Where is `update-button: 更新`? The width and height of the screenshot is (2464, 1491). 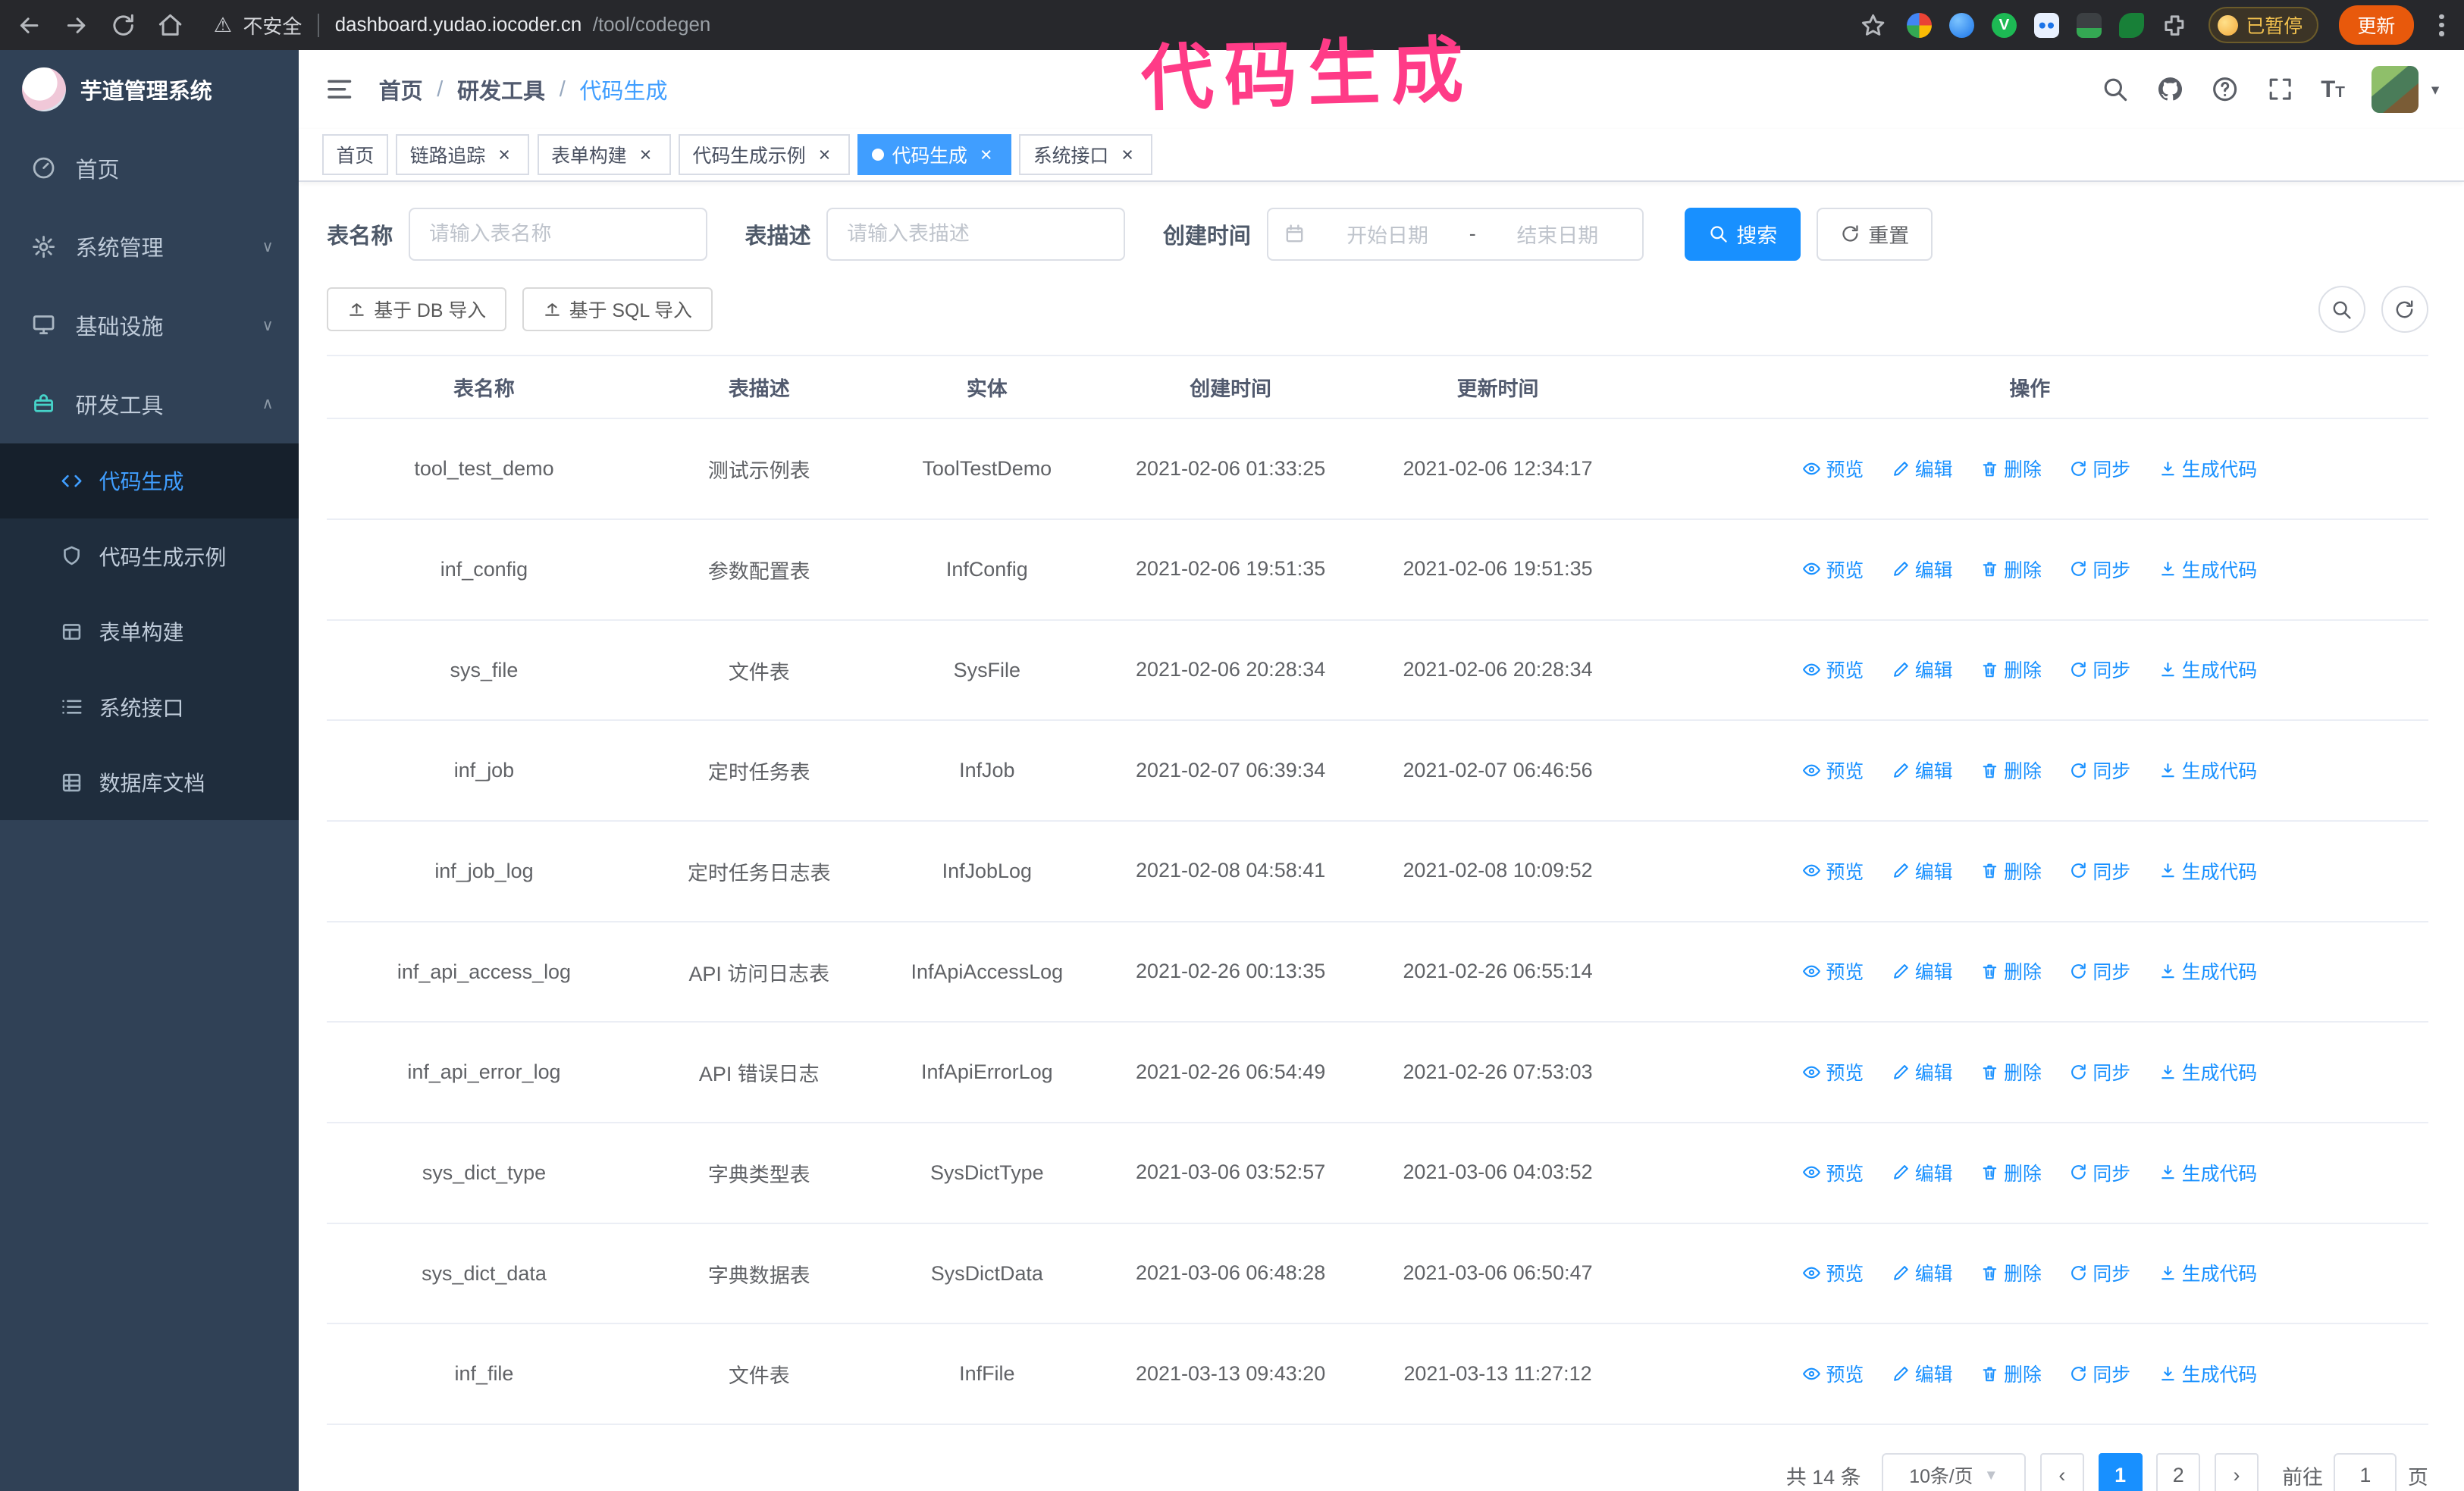 update-button: 更新 is located at coordinates (2377, 25).